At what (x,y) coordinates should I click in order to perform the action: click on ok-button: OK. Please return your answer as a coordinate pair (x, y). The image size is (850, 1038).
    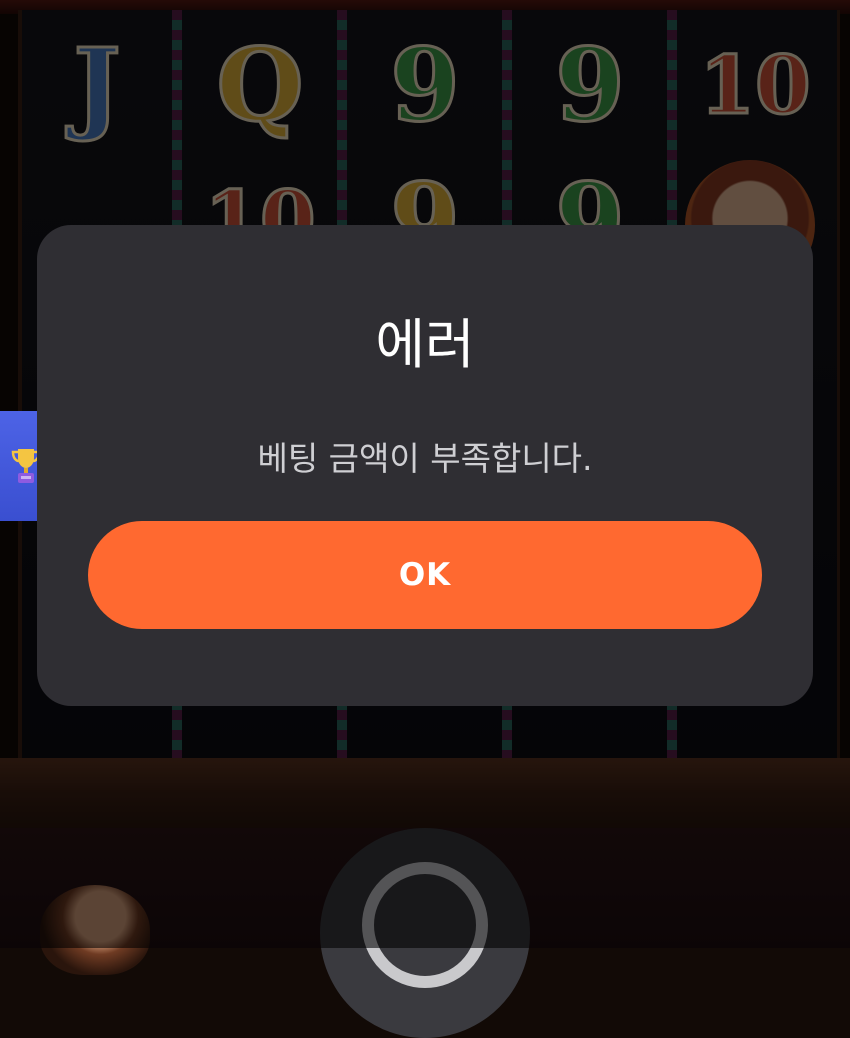
    Looking at the image, I should click on (425, 575).